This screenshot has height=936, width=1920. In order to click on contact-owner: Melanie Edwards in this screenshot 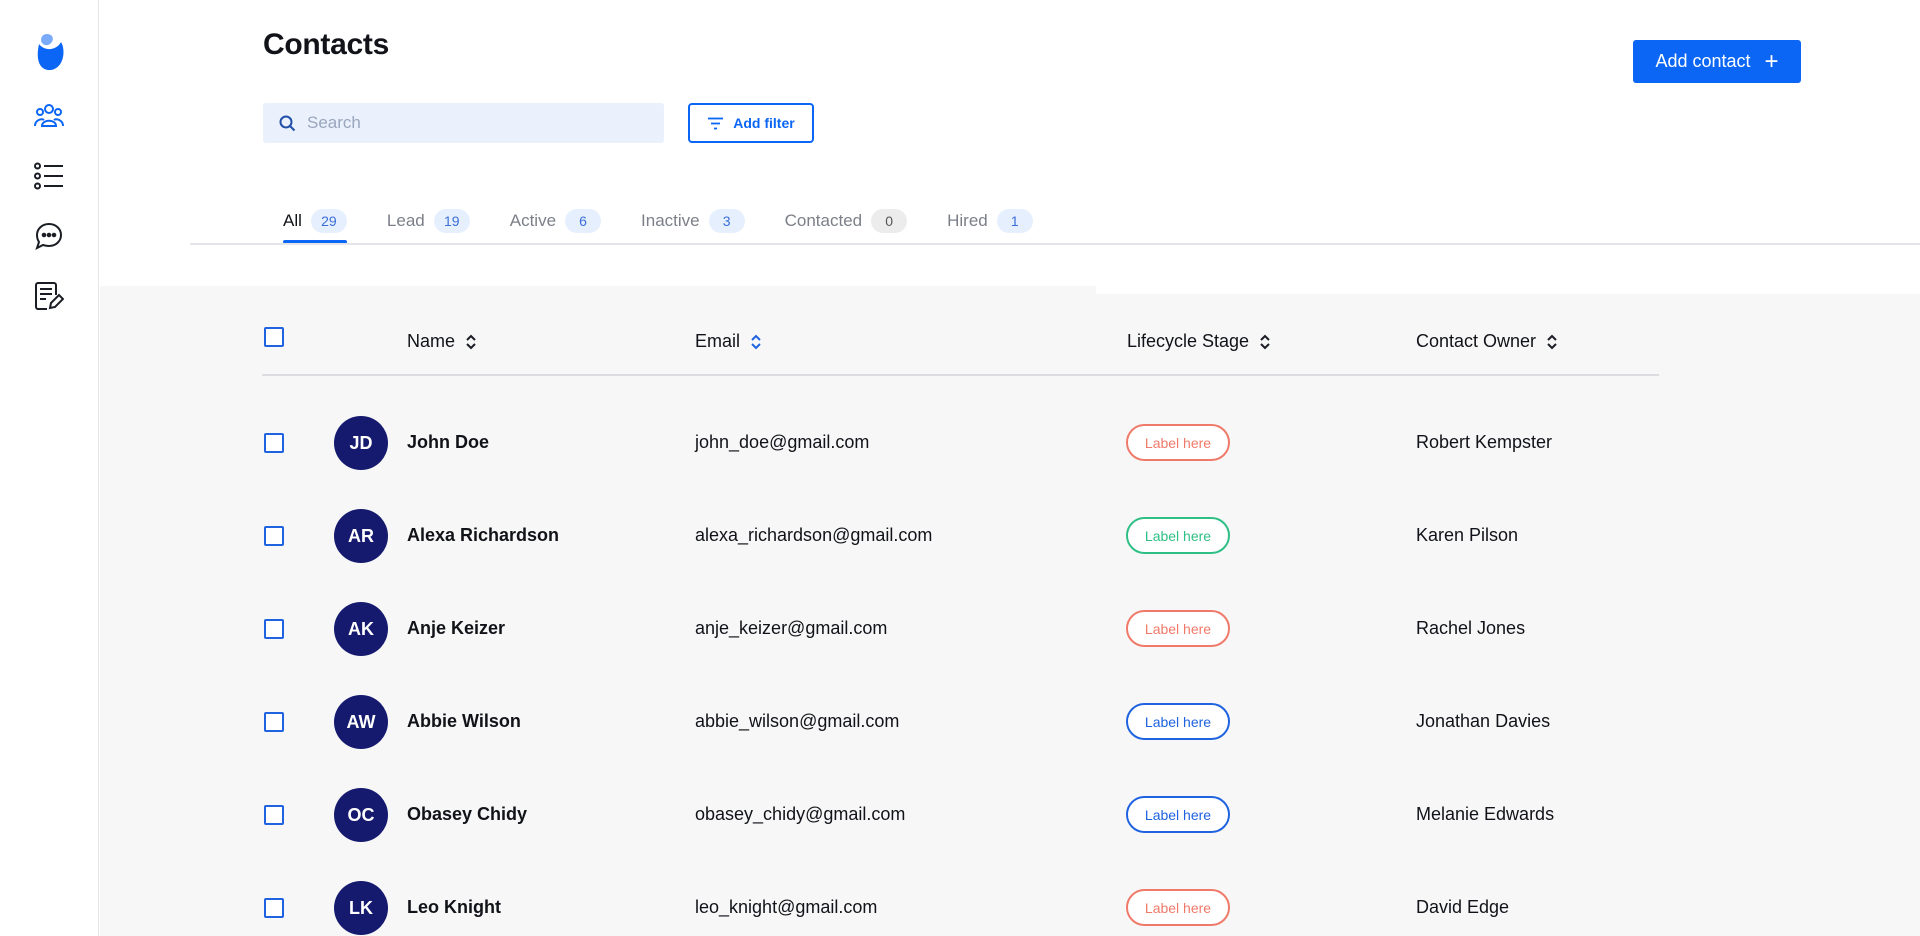, I will do `click(1485, 814)`.